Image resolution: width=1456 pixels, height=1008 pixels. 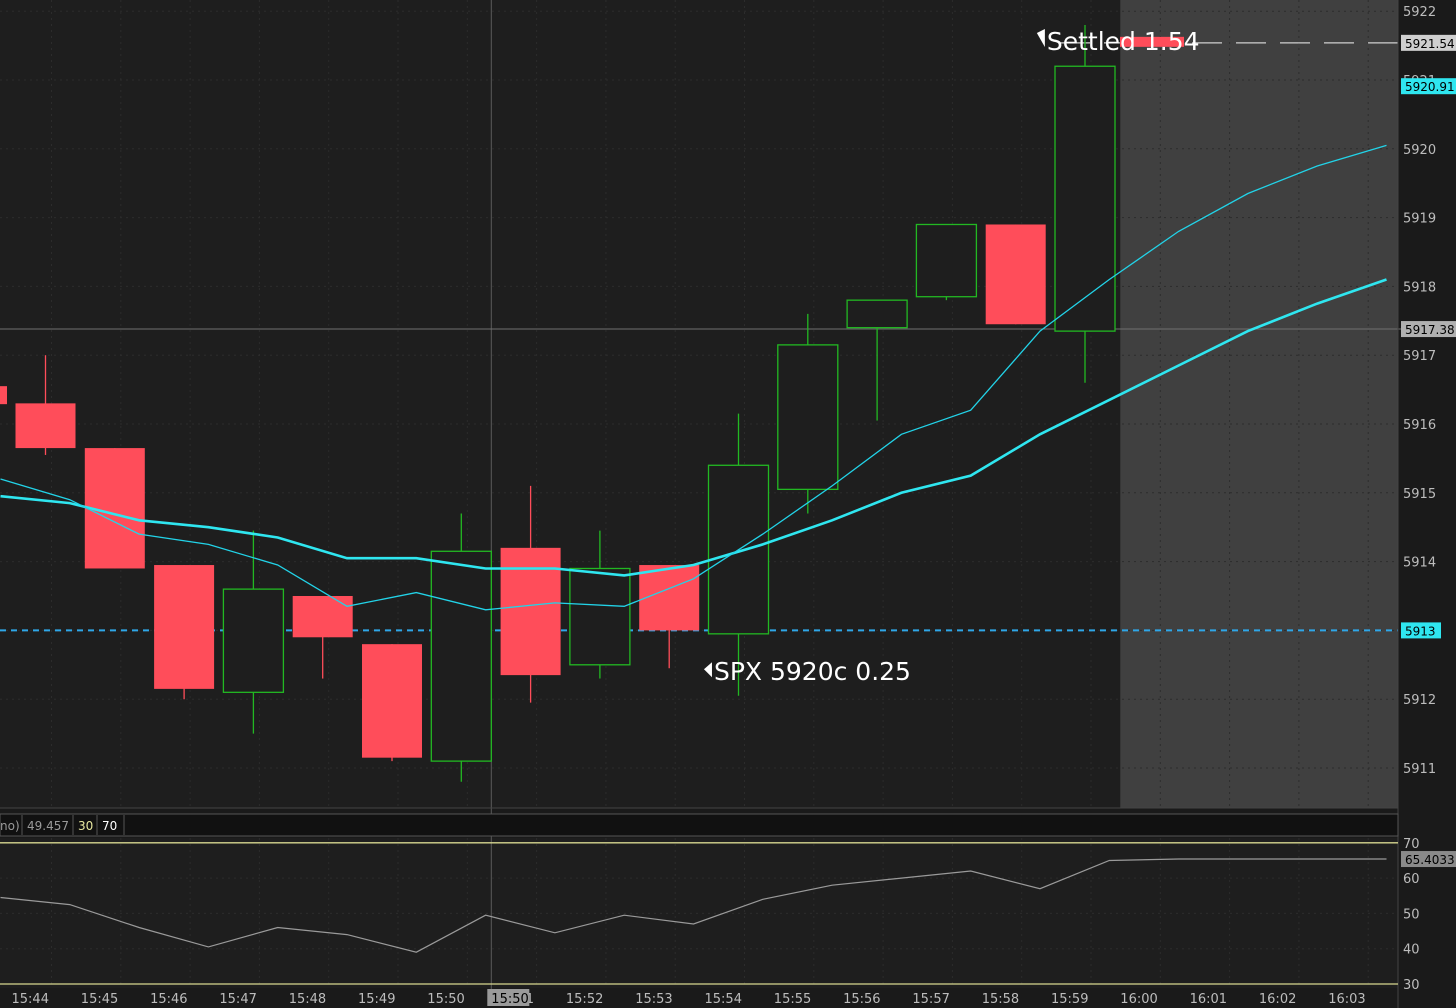 What do you see at coordinates (1208, 999) in the screenshot?
I see `x-tick-label: 16:01` at bounding box center [1208, 999].